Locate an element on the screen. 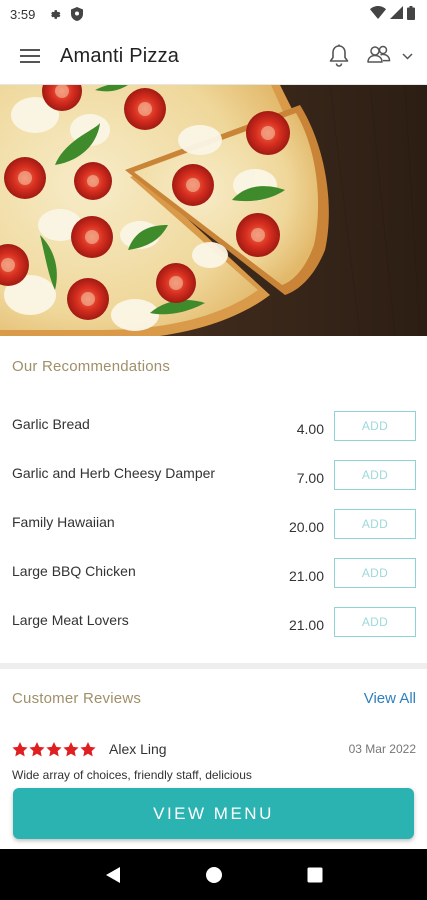 The height and width of the screenshot is (900, 427). review-date: 03 Mar 2022 is located at coordinates (382, 749).